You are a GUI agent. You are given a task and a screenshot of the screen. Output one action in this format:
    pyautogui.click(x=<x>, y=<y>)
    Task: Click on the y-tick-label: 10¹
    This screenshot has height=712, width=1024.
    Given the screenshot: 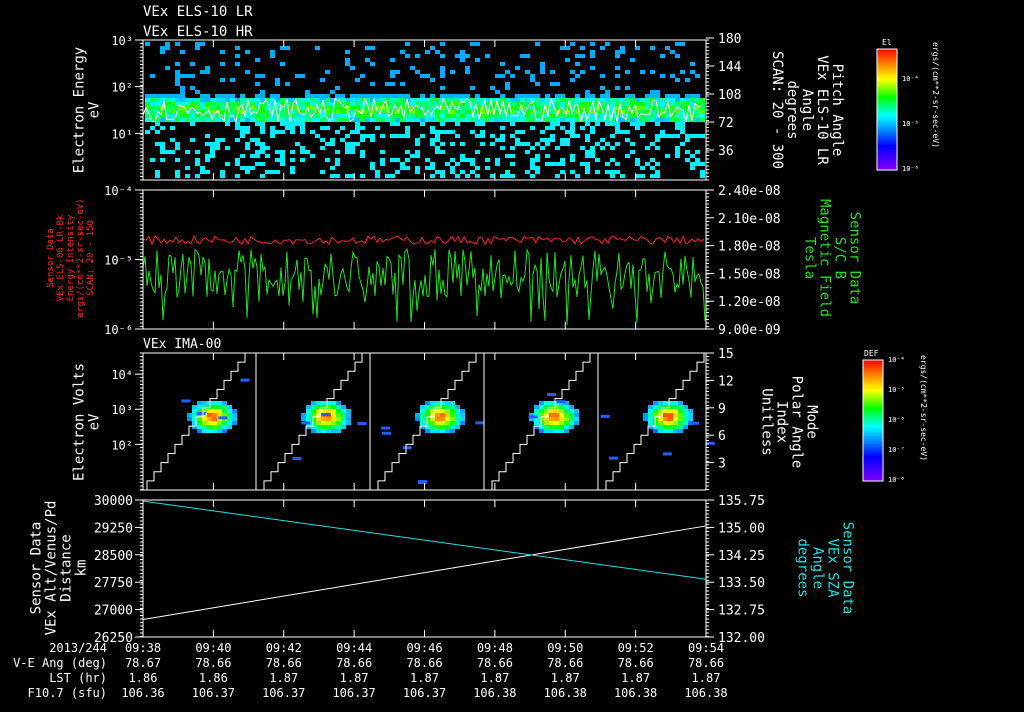 What is the action you would take?
    pyautogui.click(x=122, y=134)
    